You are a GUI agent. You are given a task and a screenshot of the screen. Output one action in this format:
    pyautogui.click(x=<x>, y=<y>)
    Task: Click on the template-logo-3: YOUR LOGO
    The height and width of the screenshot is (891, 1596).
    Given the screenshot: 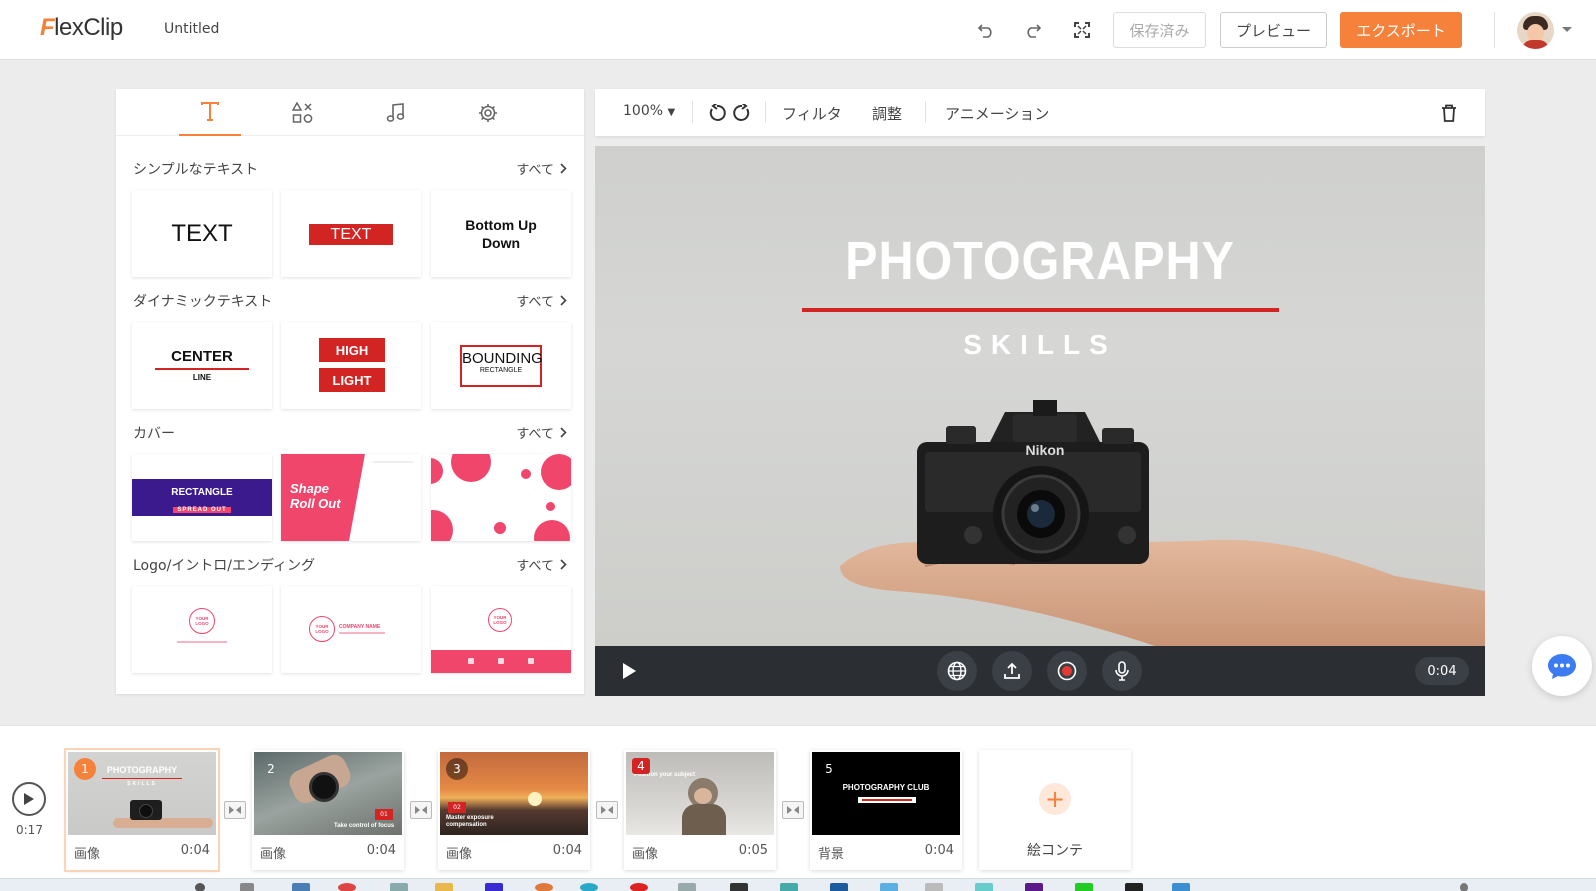 What is the action you would take?
    pyautogui.click(x=501, y=629)
    